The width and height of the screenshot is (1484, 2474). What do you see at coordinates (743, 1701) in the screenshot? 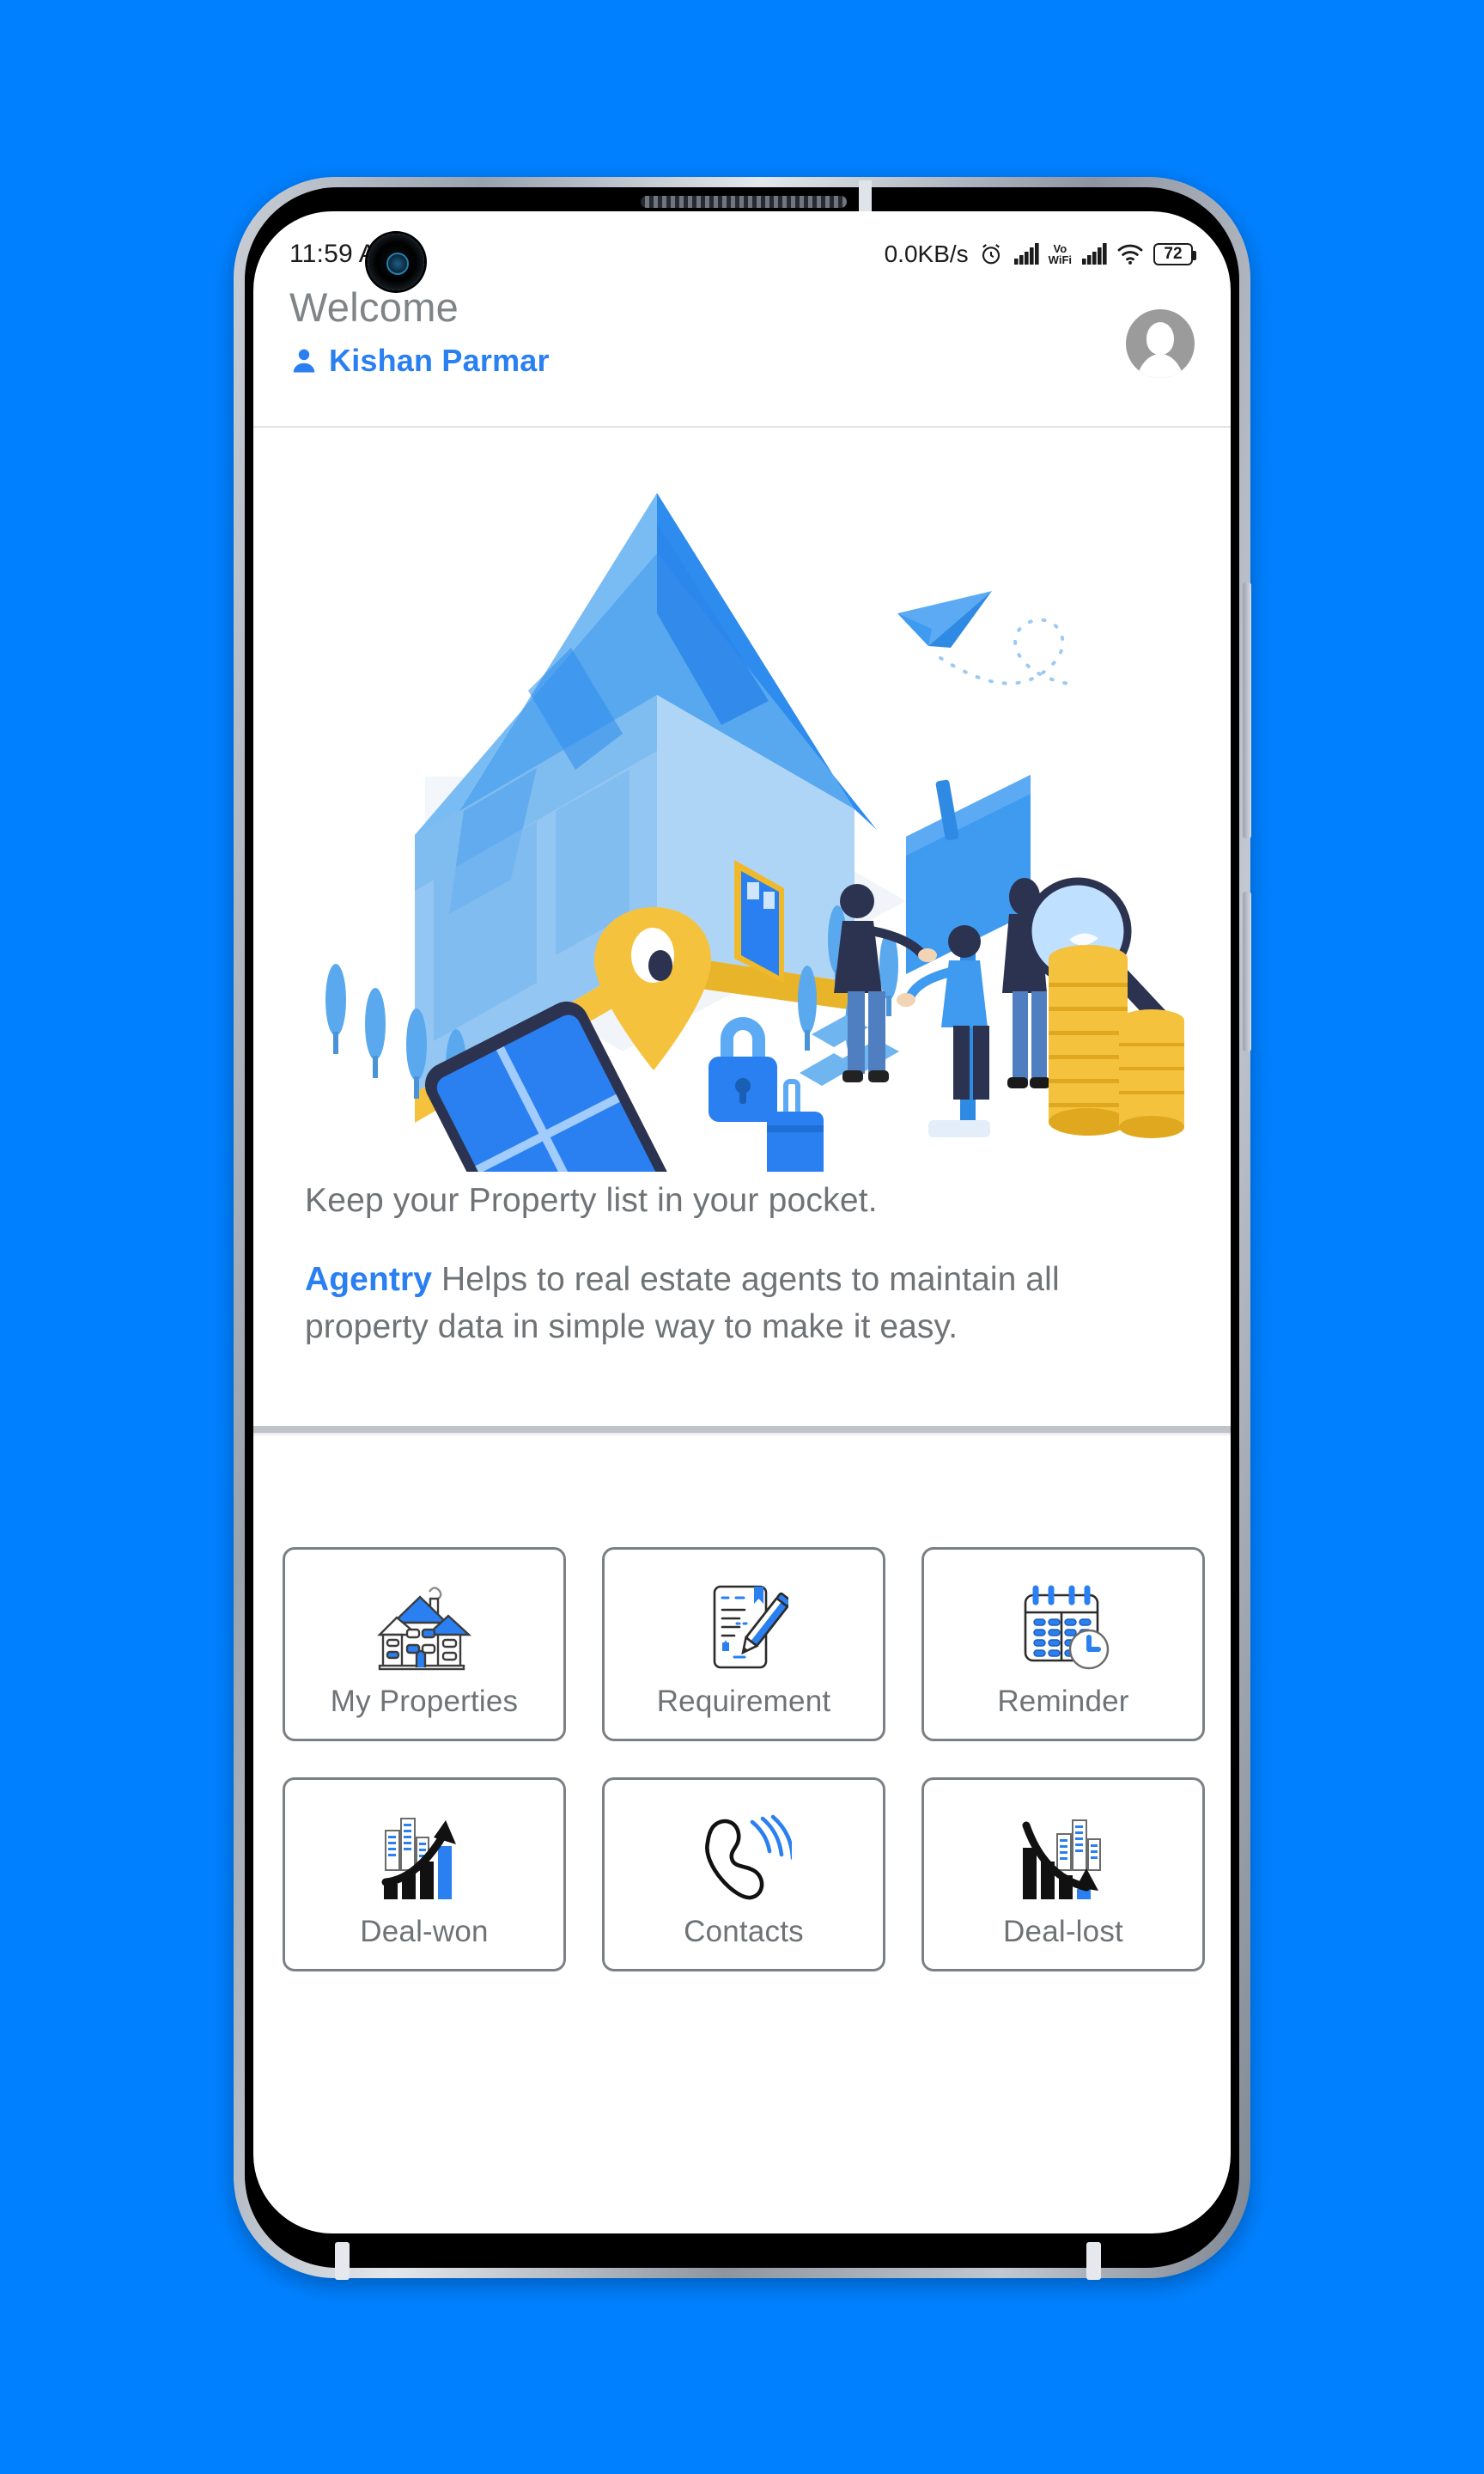
I see `menu-card-label: Requirement` at bounding box center [743, 1701].